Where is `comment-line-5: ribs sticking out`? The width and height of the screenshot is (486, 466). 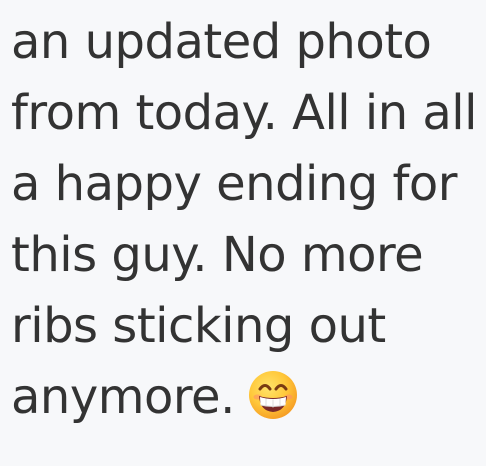
comment-line-5: ribs sticking out is located at coordinates (198, 326).